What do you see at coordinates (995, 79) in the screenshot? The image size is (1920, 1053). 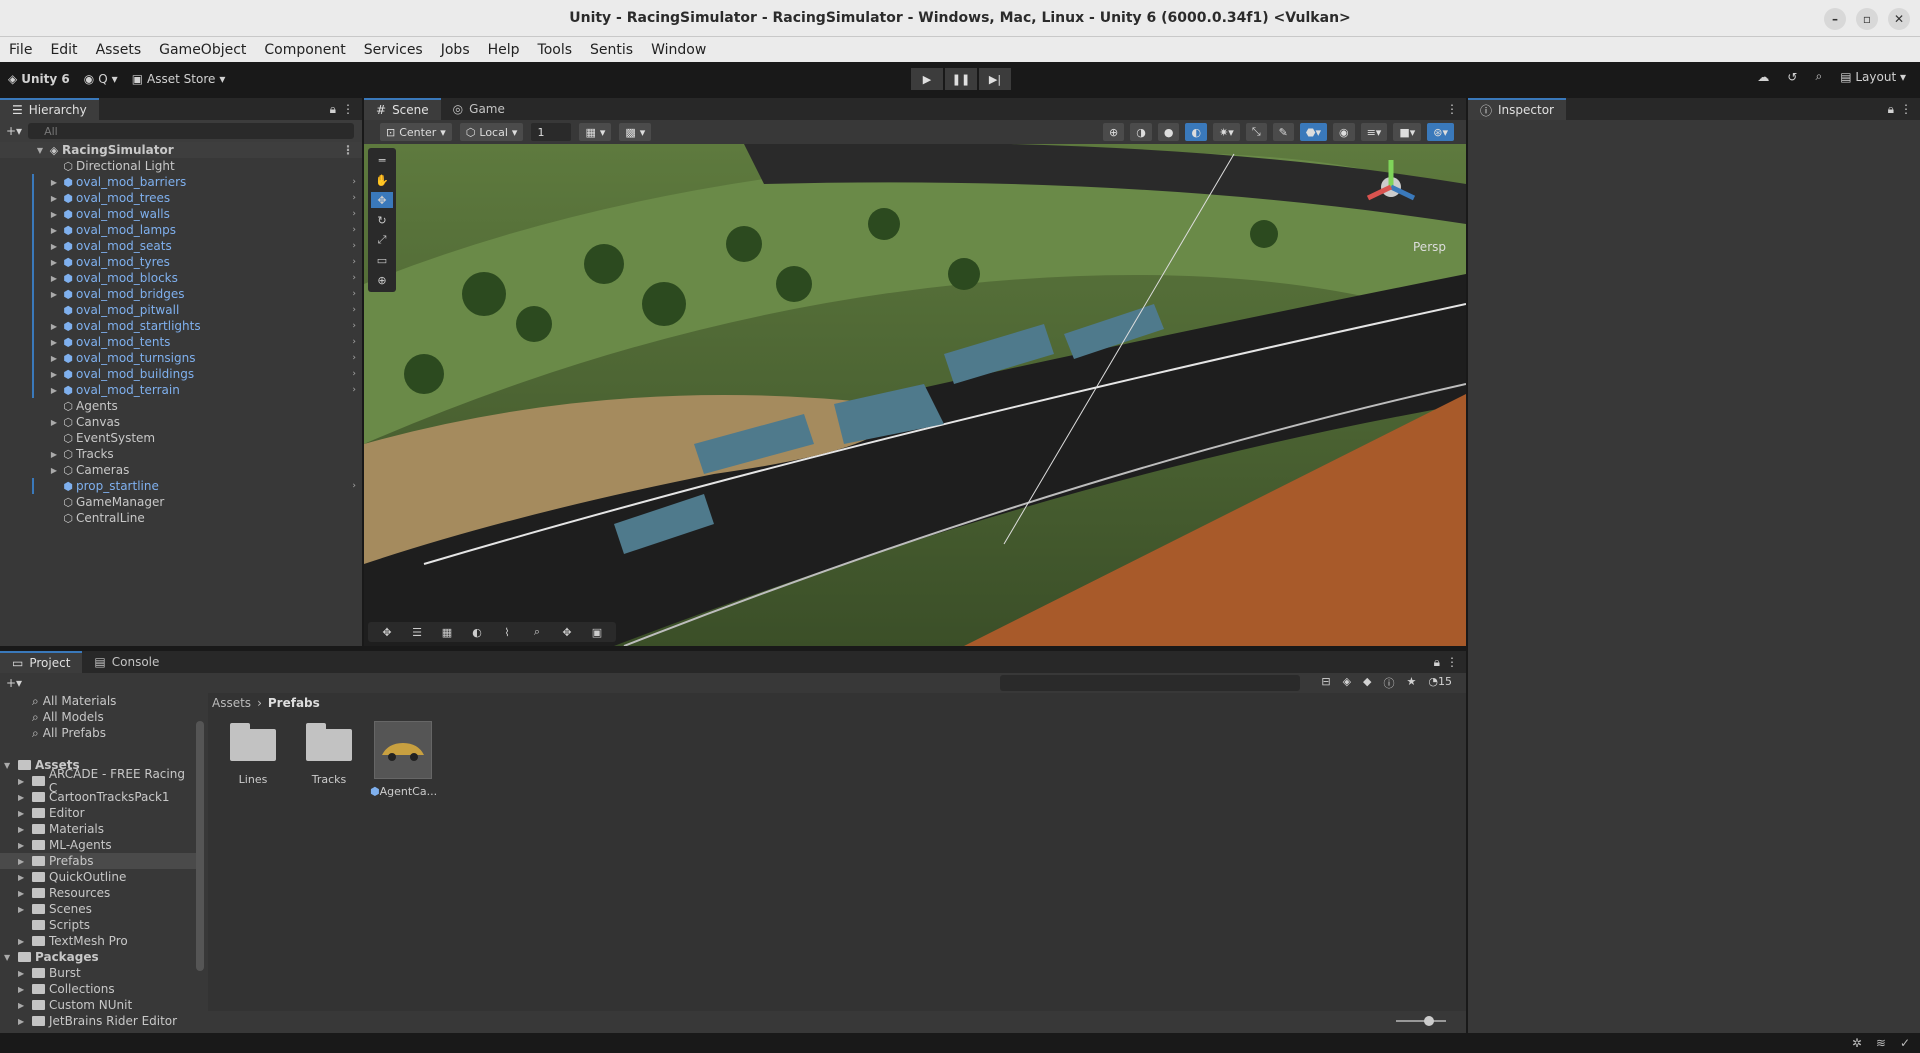 I see `step-button: ▶|` at bounding box center [995, 79].